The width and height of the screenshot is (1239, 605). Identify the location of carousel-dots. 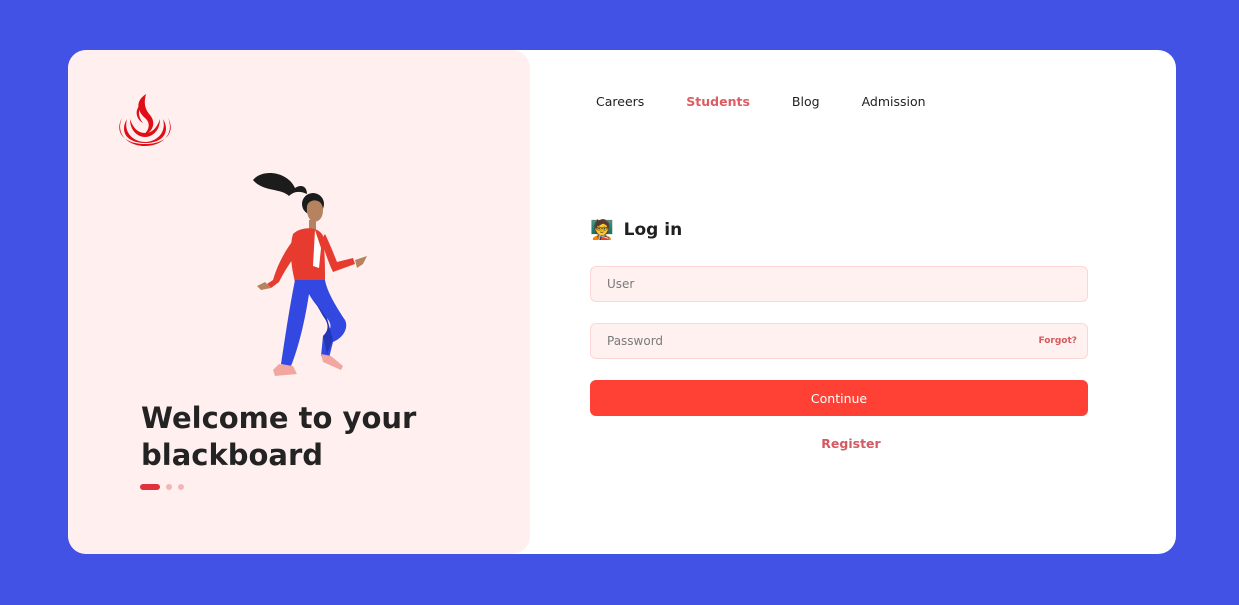
(162, 487).